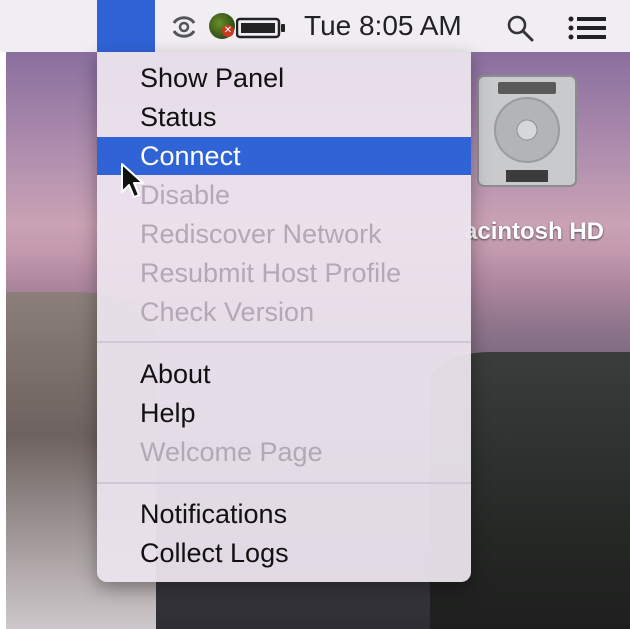 The image size is (630, 629). I want to click on menu-item-rediscover-network: Rediscover Network, so click(261, 234).